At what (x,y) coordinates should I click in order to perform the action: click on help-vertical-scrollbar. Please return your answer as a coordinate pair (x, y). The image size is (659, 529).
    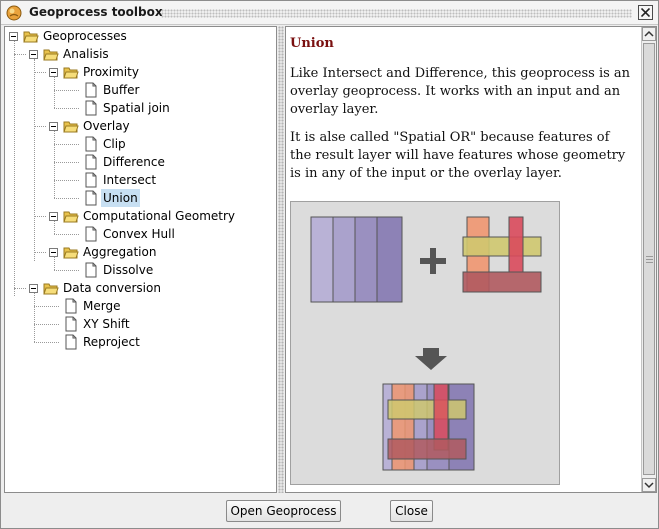
    Looking at the image, I should click on (648, 259).